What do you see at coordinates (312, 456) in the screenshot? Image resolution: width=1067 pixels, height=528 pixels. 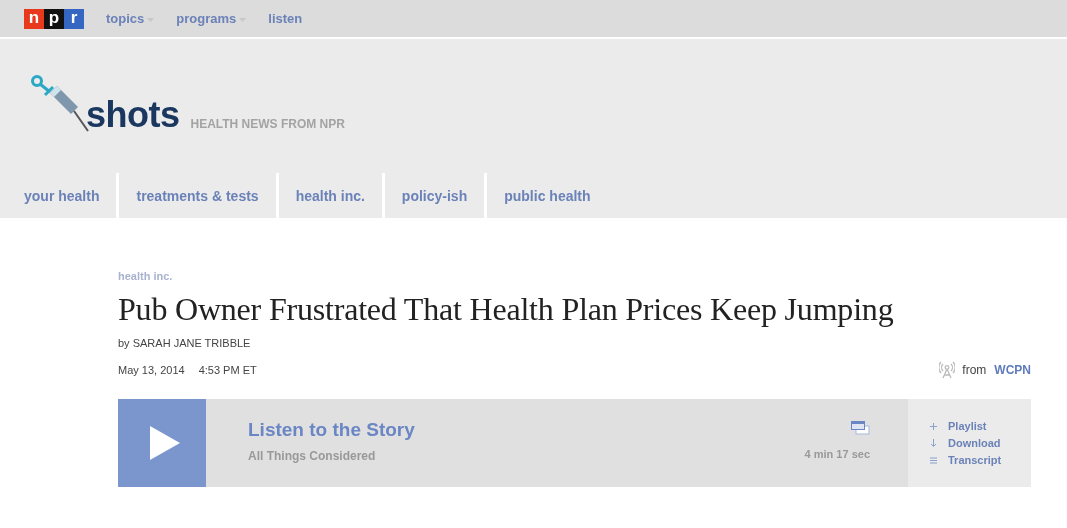 I see `program-name: All Things Considered` at bounding box center [312, 456].